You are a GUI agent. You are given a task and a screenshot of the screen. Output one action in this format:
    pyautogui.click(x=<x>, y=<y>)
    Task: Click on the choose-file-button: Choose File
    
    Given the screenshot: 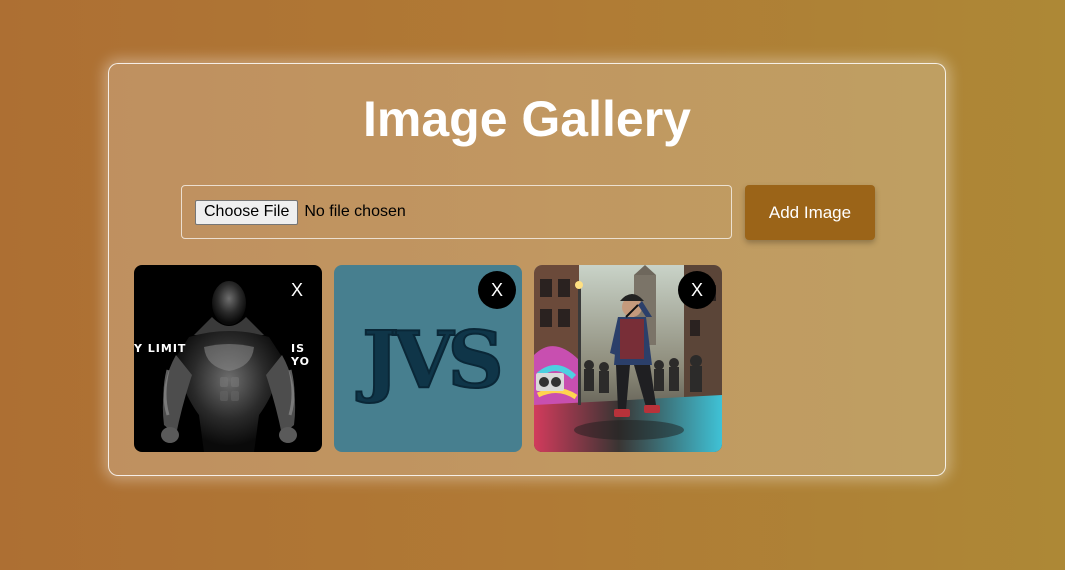 What is the action you would take?
    pyautogui.click(x=247, y=212)
    